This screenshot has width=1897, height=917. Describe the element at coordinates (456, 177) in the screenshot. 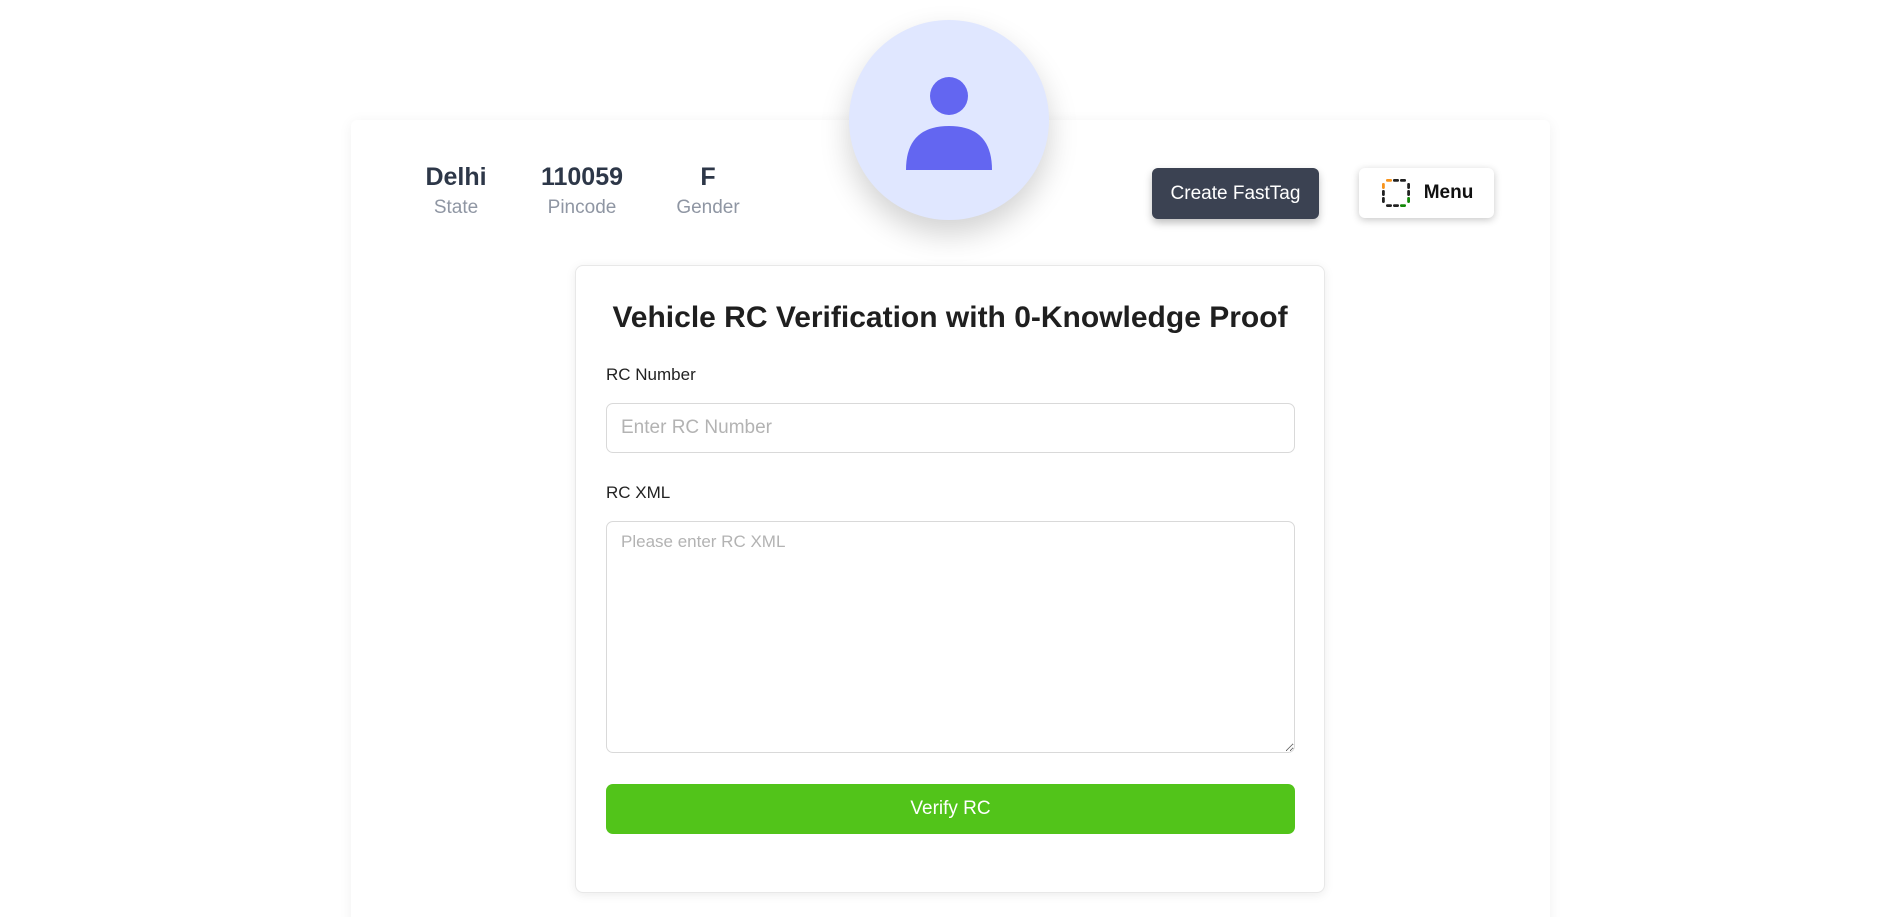

I see `stat-state-value: Delhi` at that location.